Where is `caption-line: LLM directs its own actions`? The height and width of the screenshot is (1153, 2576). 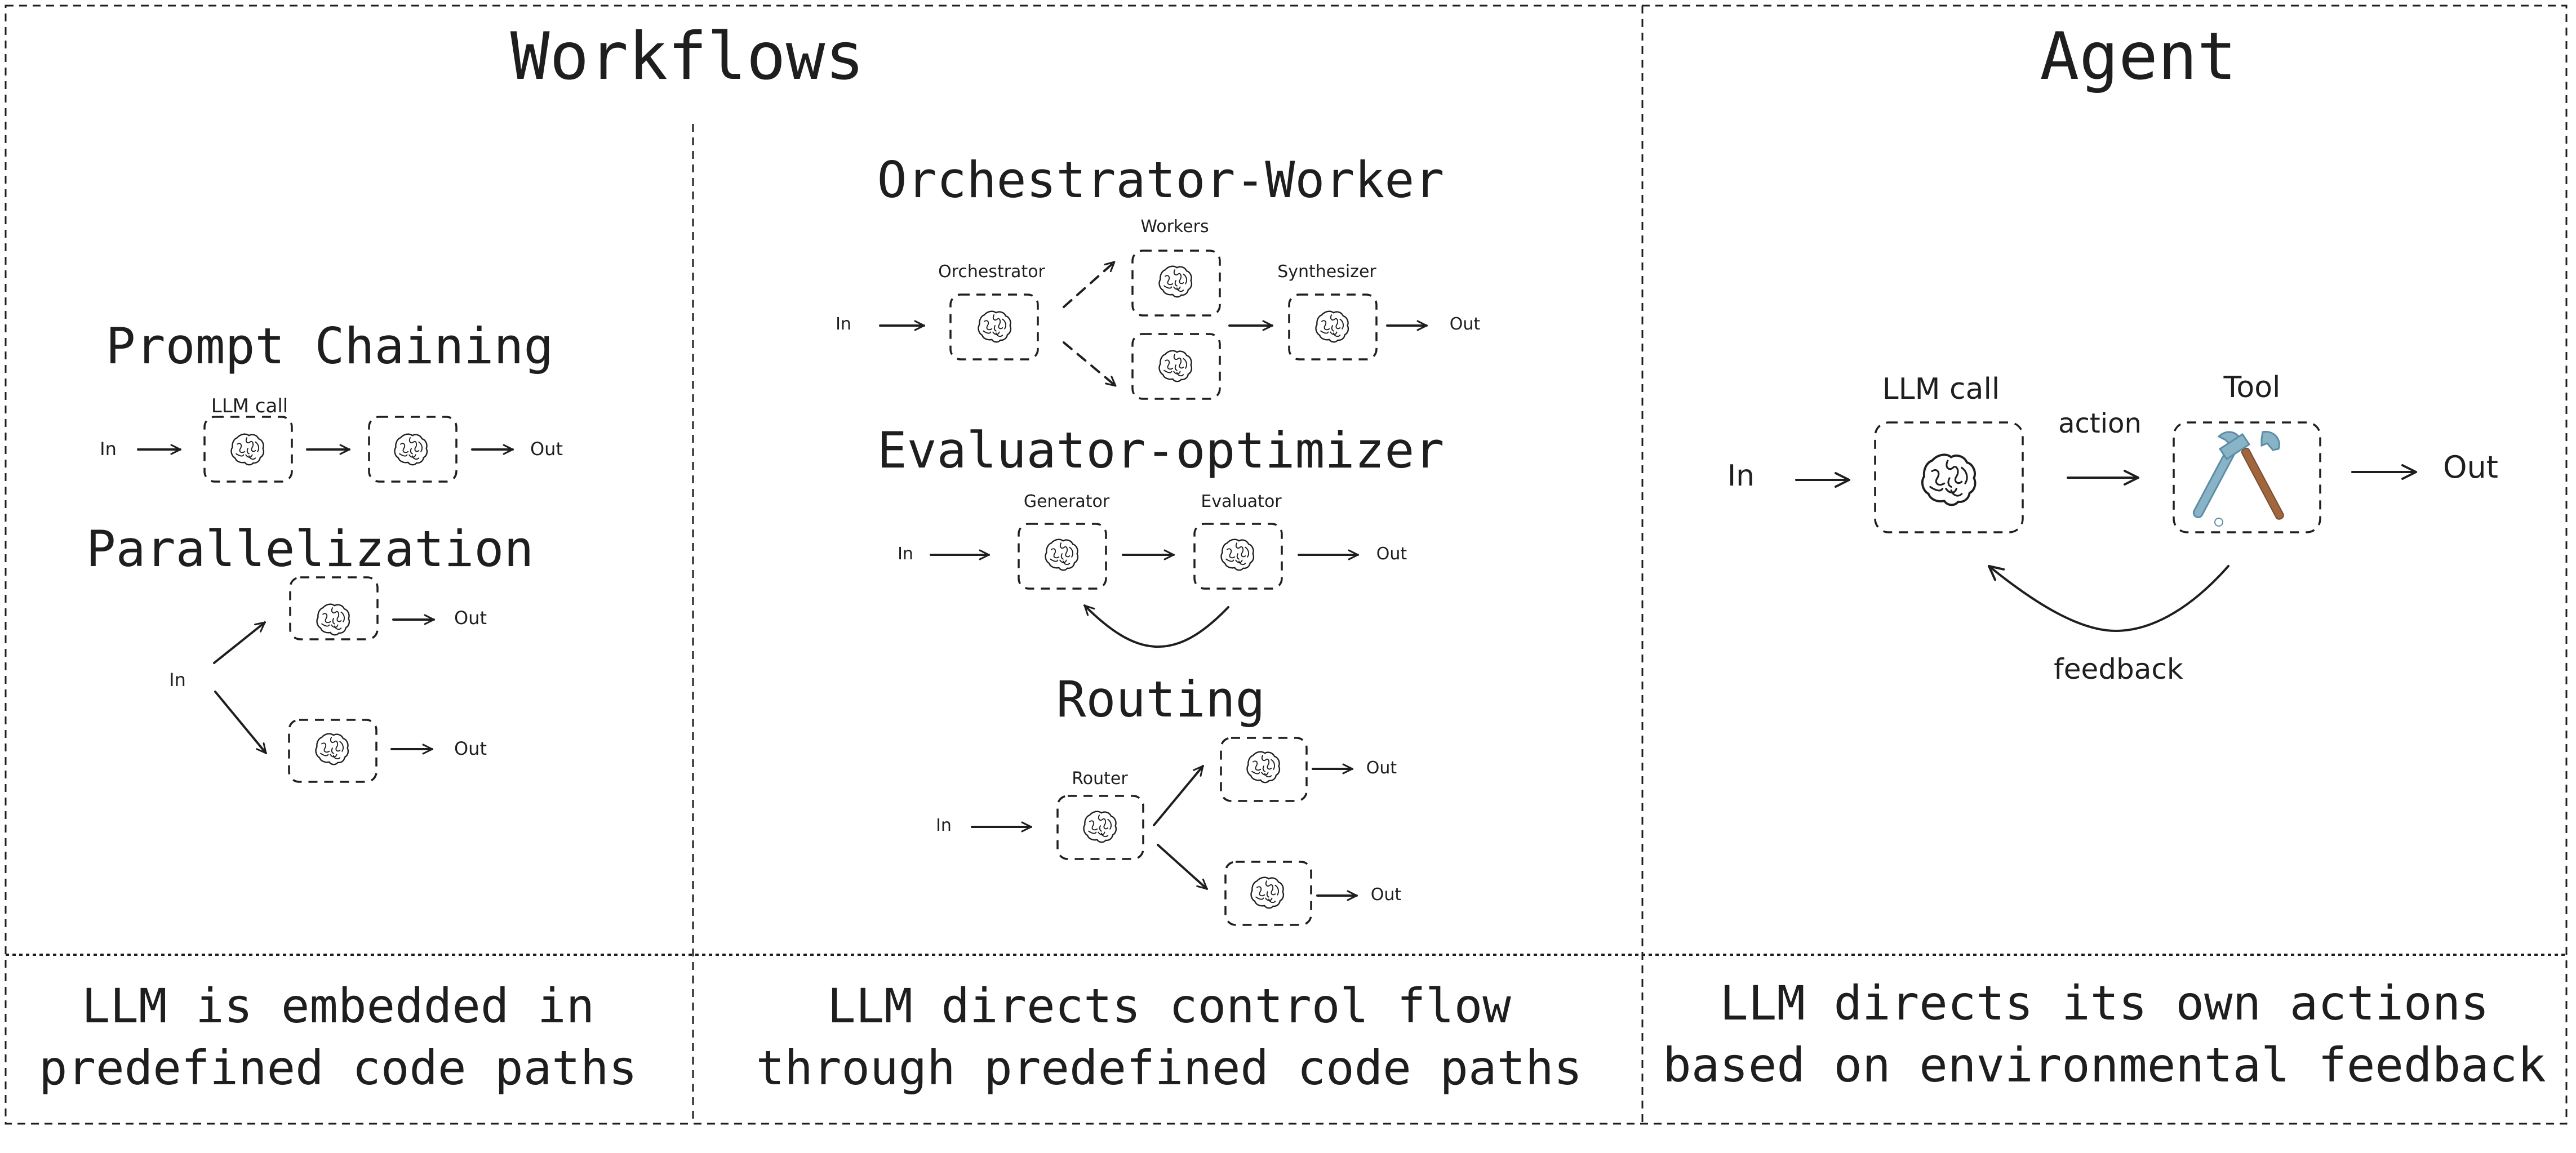 caption-line: LLM directs its own actions is located at coordinates (2104, 1003).